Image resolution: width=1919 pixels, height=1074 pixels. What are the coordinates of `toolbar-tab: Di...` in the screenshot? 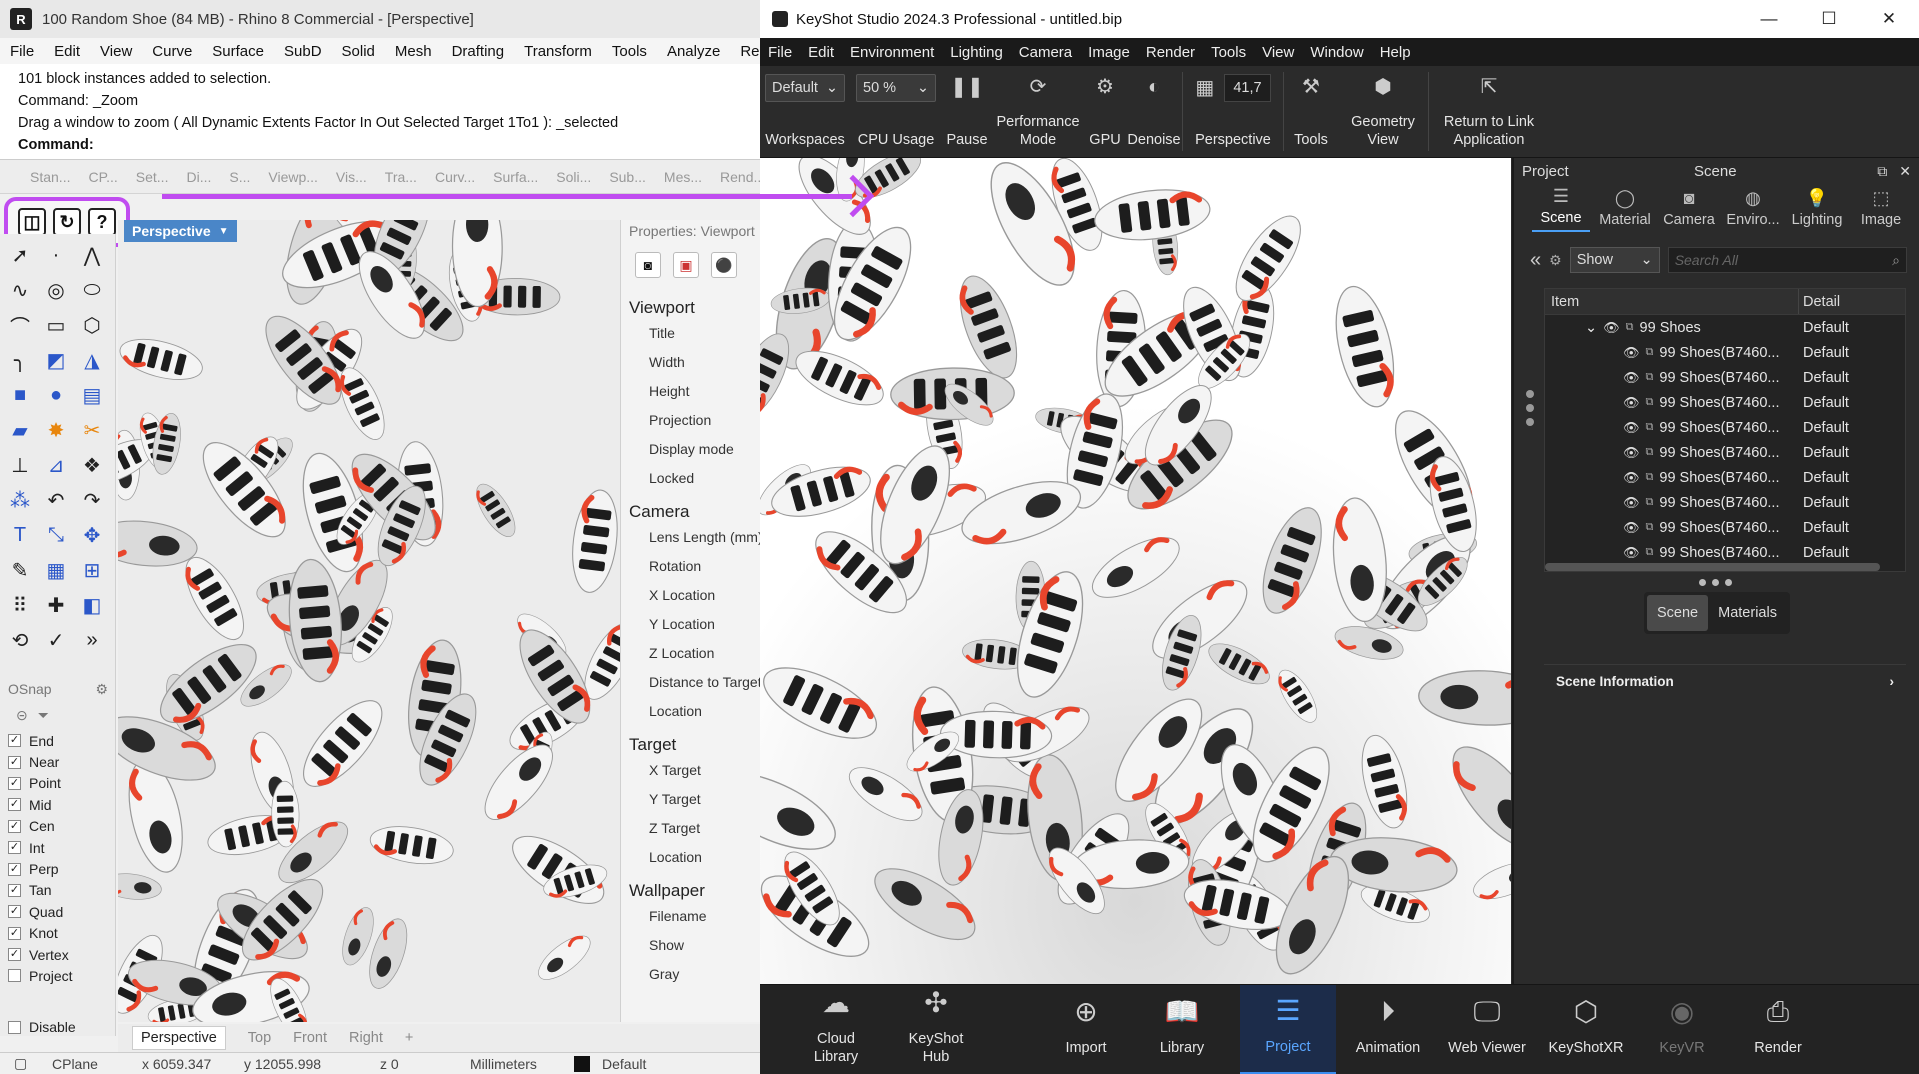 It's located at (198, 177).